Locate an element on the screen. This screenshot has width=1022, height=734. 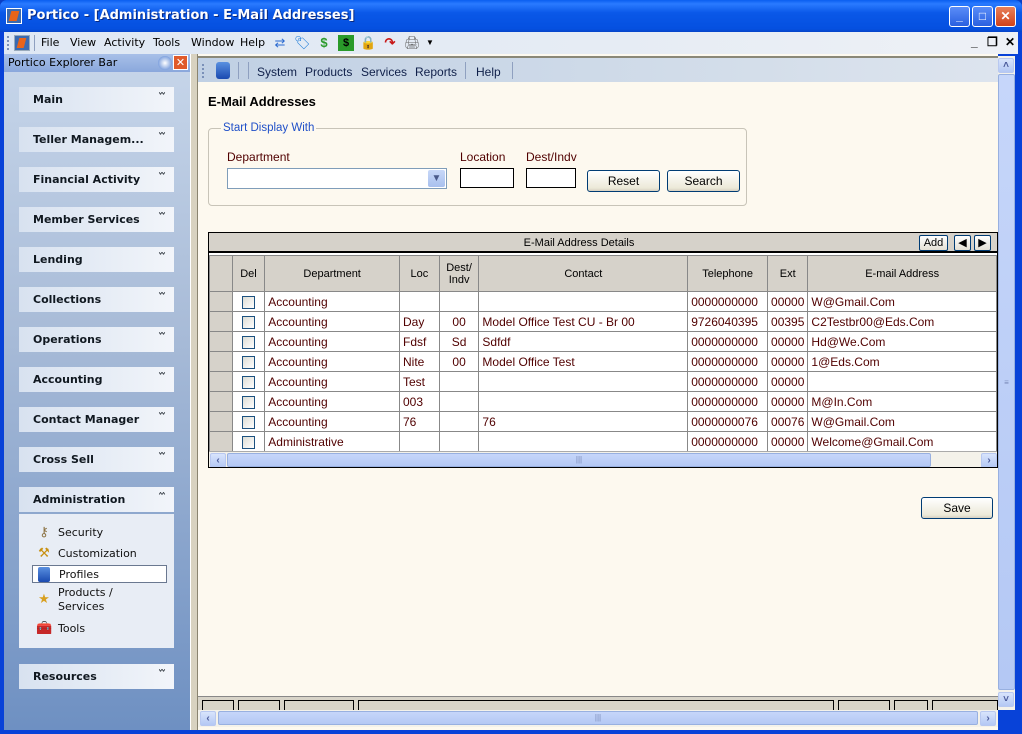
scroll-right-arrow-icon: › is located at coordinates (988, 718).